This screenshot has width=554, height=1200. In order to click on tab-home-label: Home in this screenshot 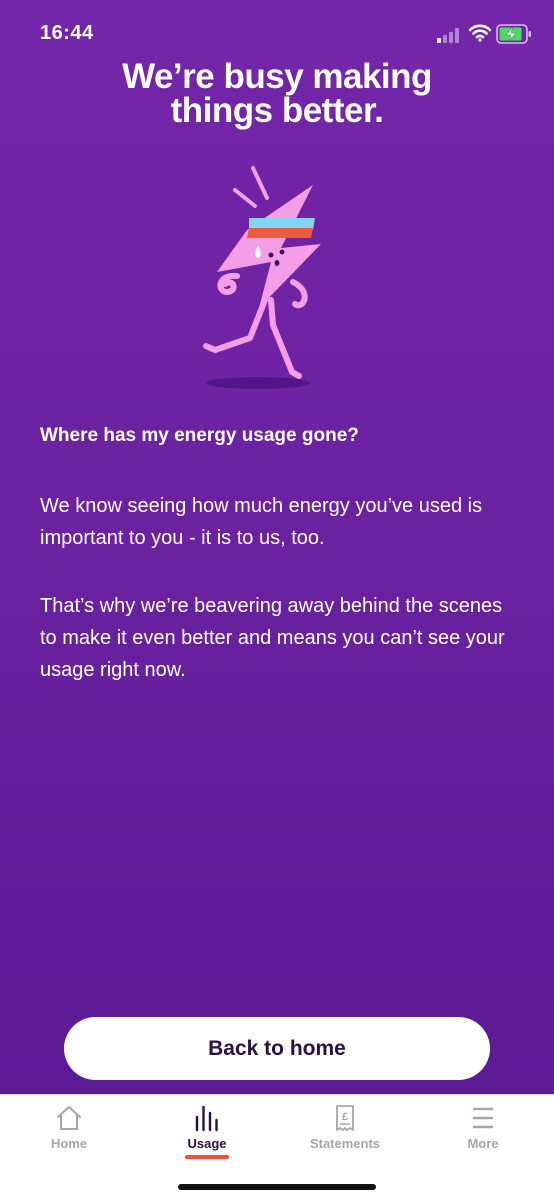, I will do `click(69, 1143)`.